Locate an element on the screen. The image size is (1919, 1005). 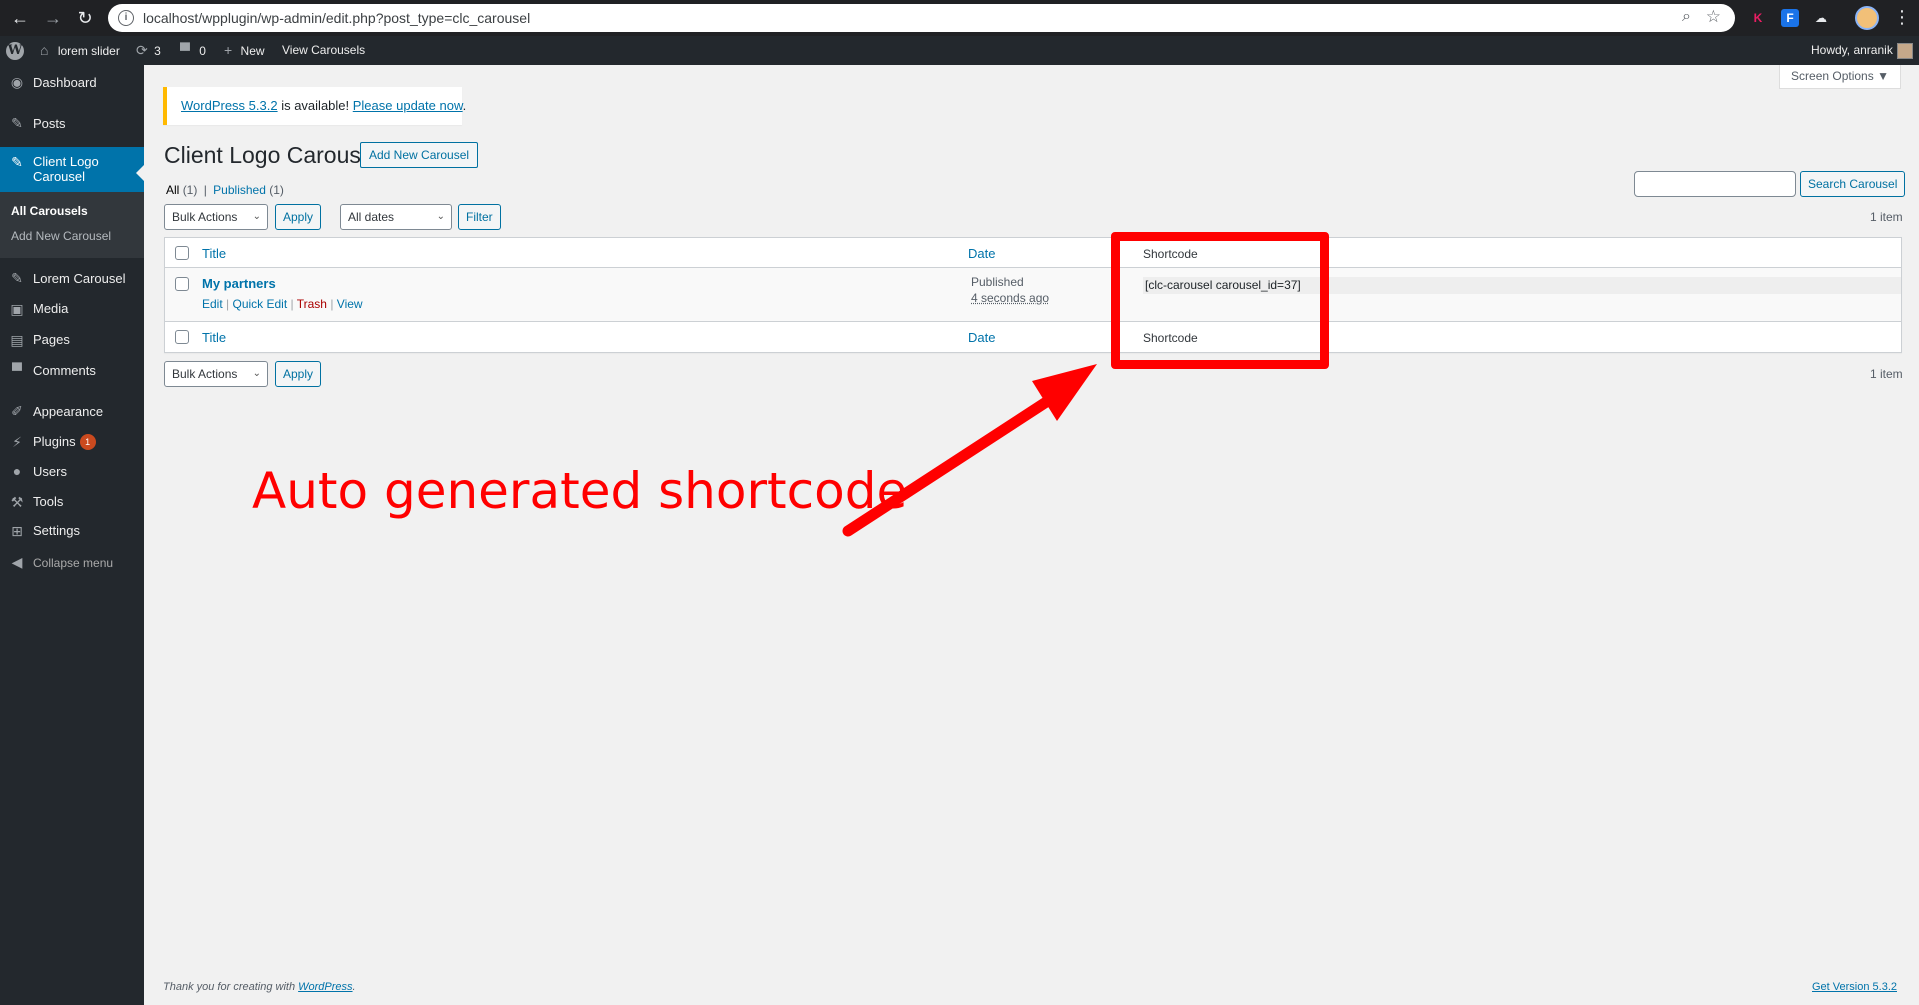
annotation-label: Auto generated shortcode is located at coordinates (580, 491).